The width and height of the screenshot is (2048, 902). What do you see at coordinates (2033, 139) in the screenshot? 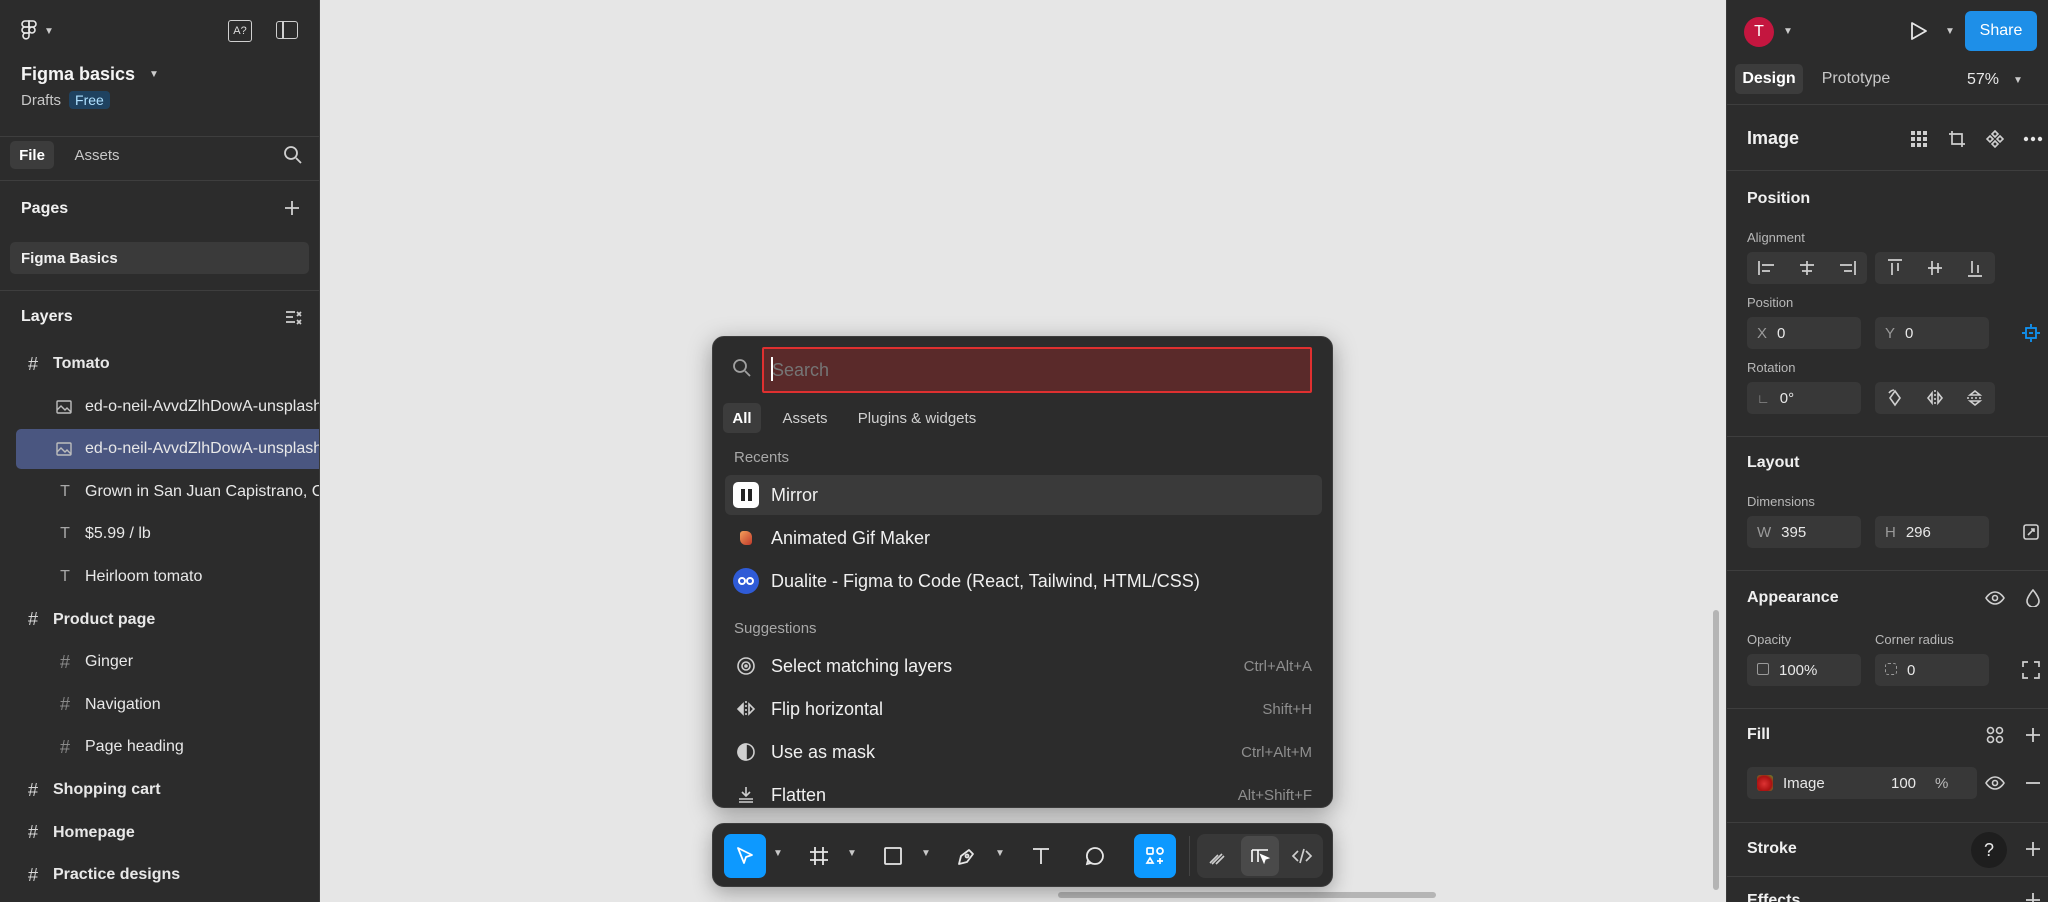
I see `more-icon` at bounding box center [2033, 139].